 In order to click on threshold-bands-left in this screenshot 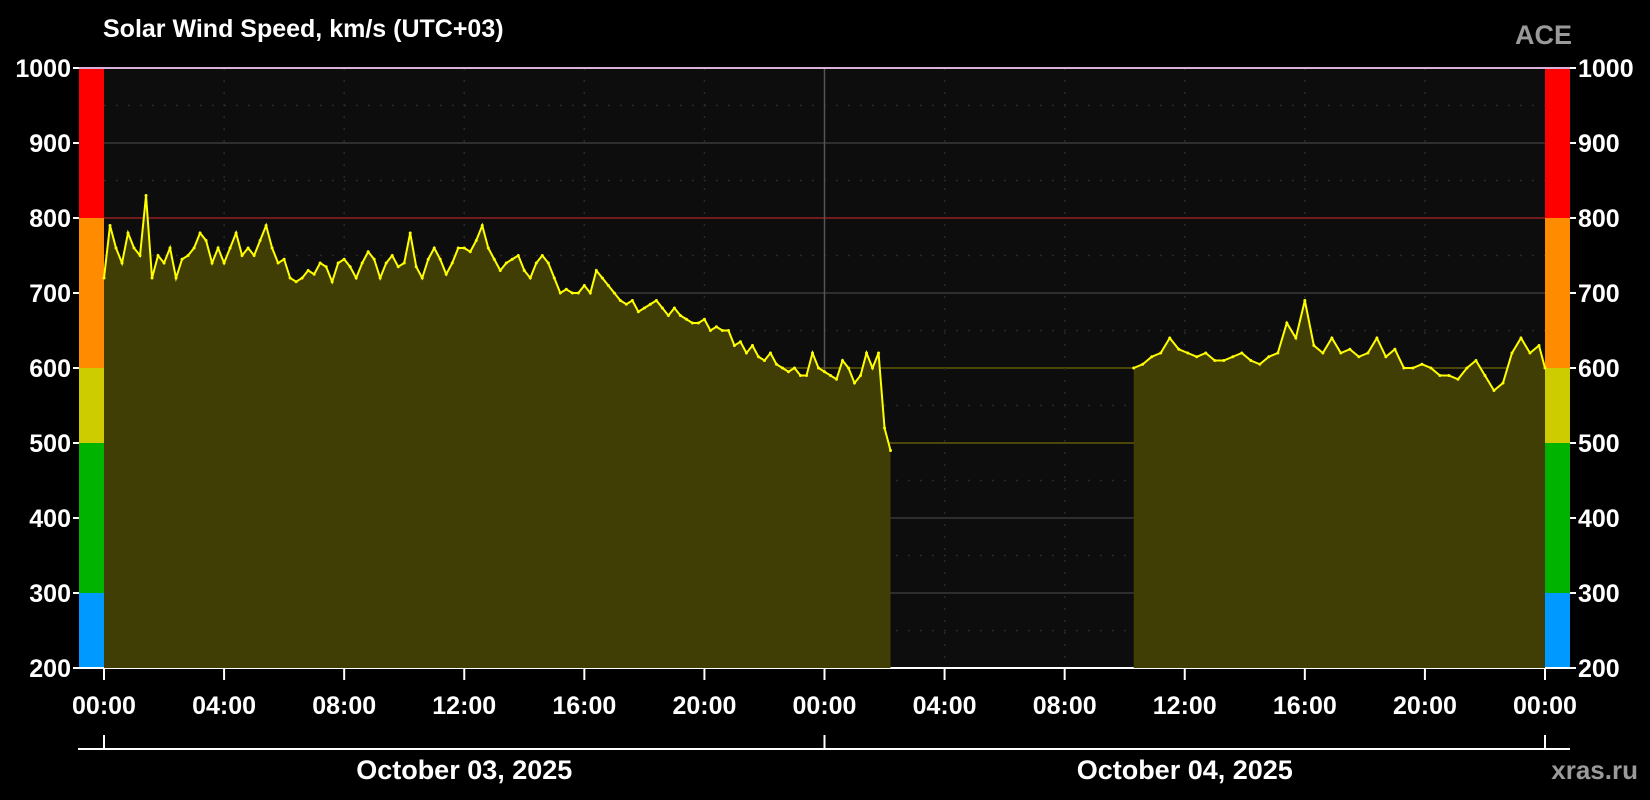, I will do `click(91, 368)`.